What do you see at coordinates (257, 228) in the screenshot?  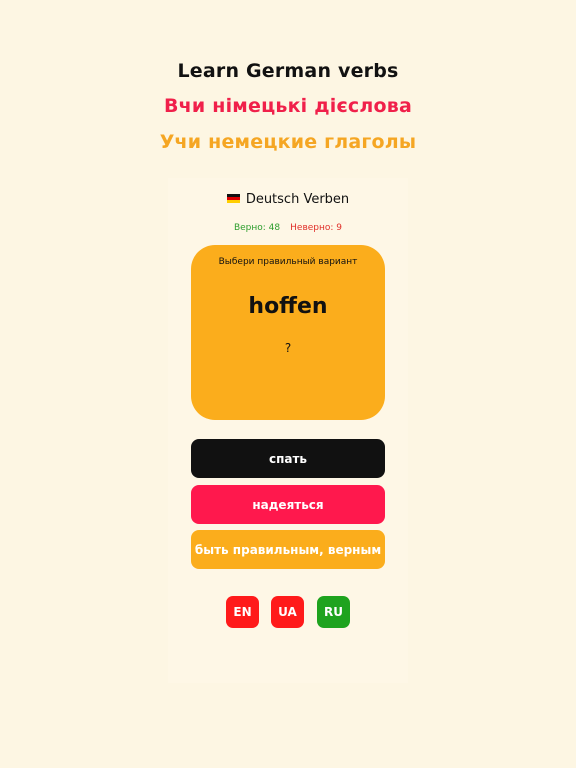 I see `correct-count: Верно: 48` at bounding box center [257, 228].